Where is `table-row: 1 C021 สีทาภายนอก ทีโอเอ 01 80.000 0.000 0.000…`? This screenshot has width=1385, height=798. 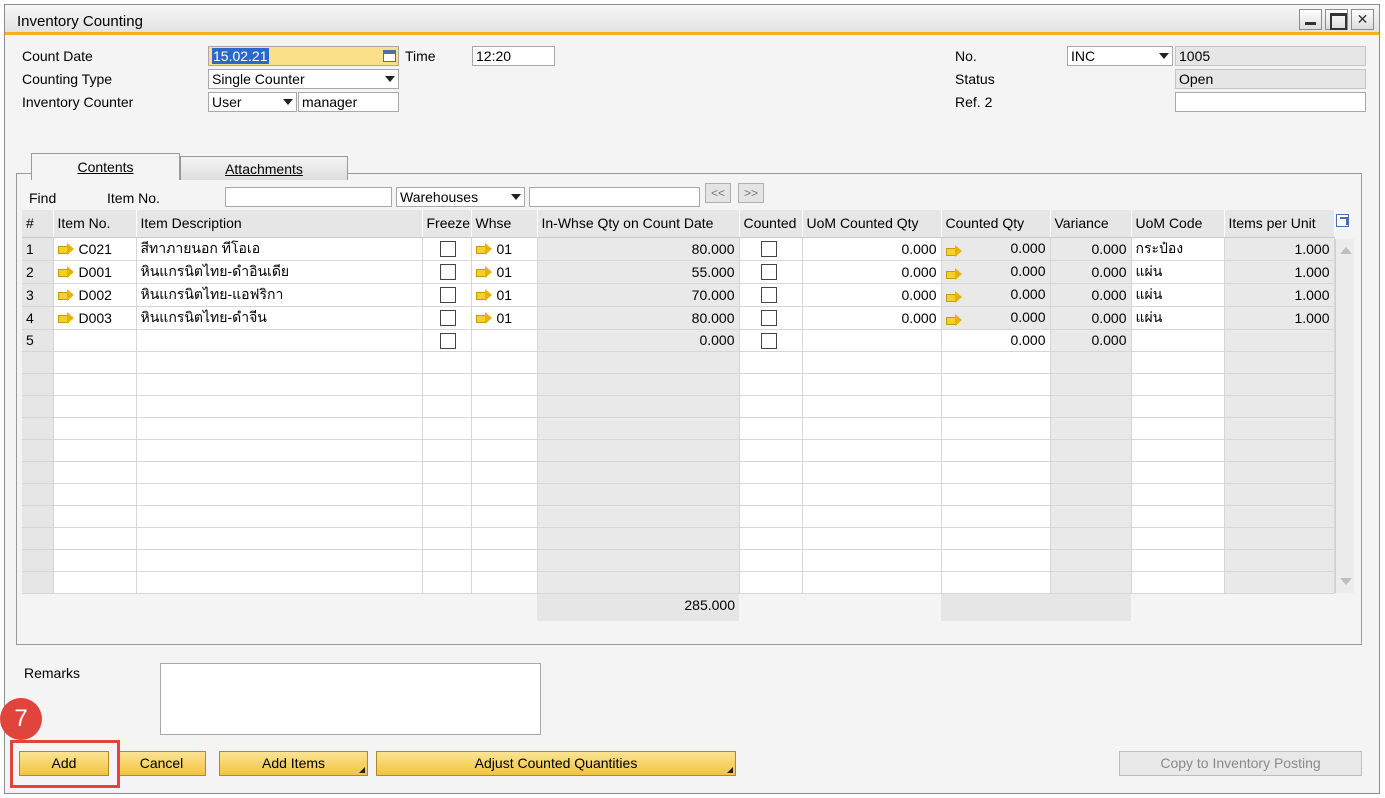 table-row: 1 C021 สีทาภายนอก ทีโอเอ 01 80.000 0.000 0.000… is located at coordinates (678, 249).